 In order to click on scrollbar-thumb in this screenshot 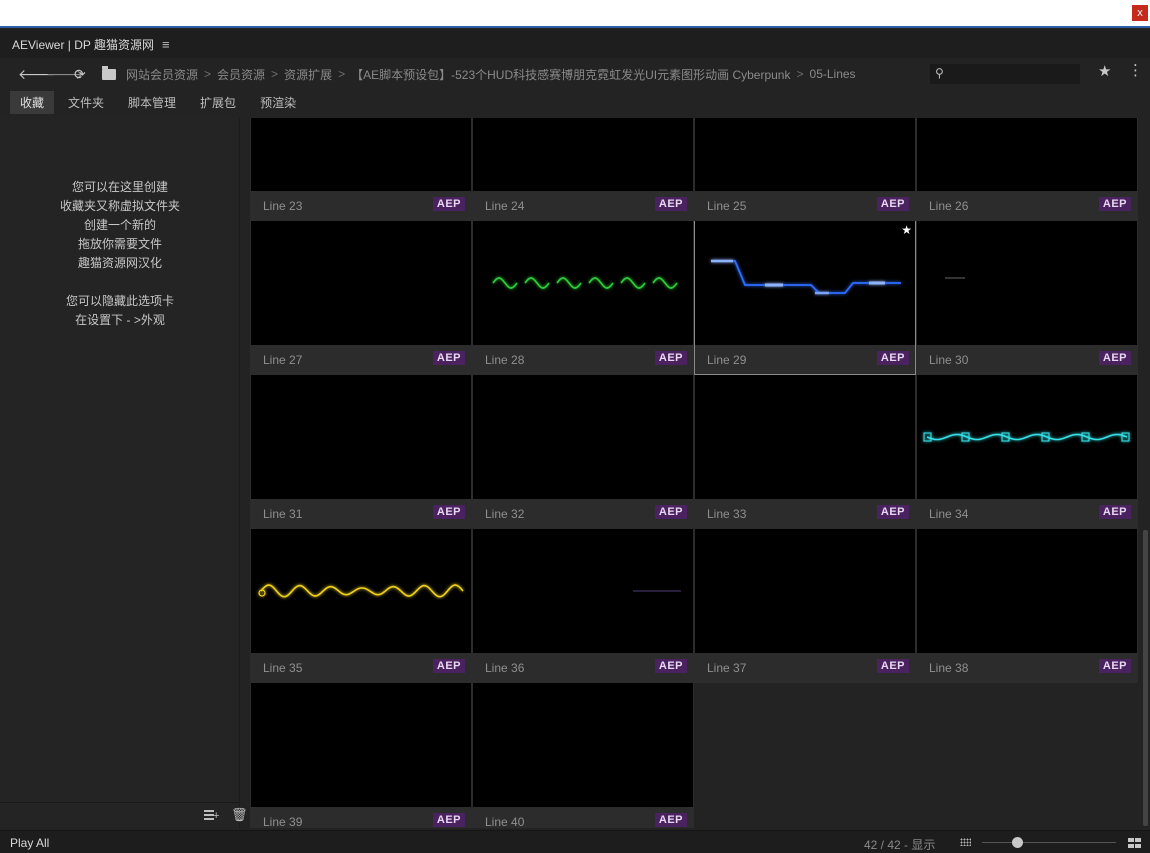, I will do `click(1145, 678)`.